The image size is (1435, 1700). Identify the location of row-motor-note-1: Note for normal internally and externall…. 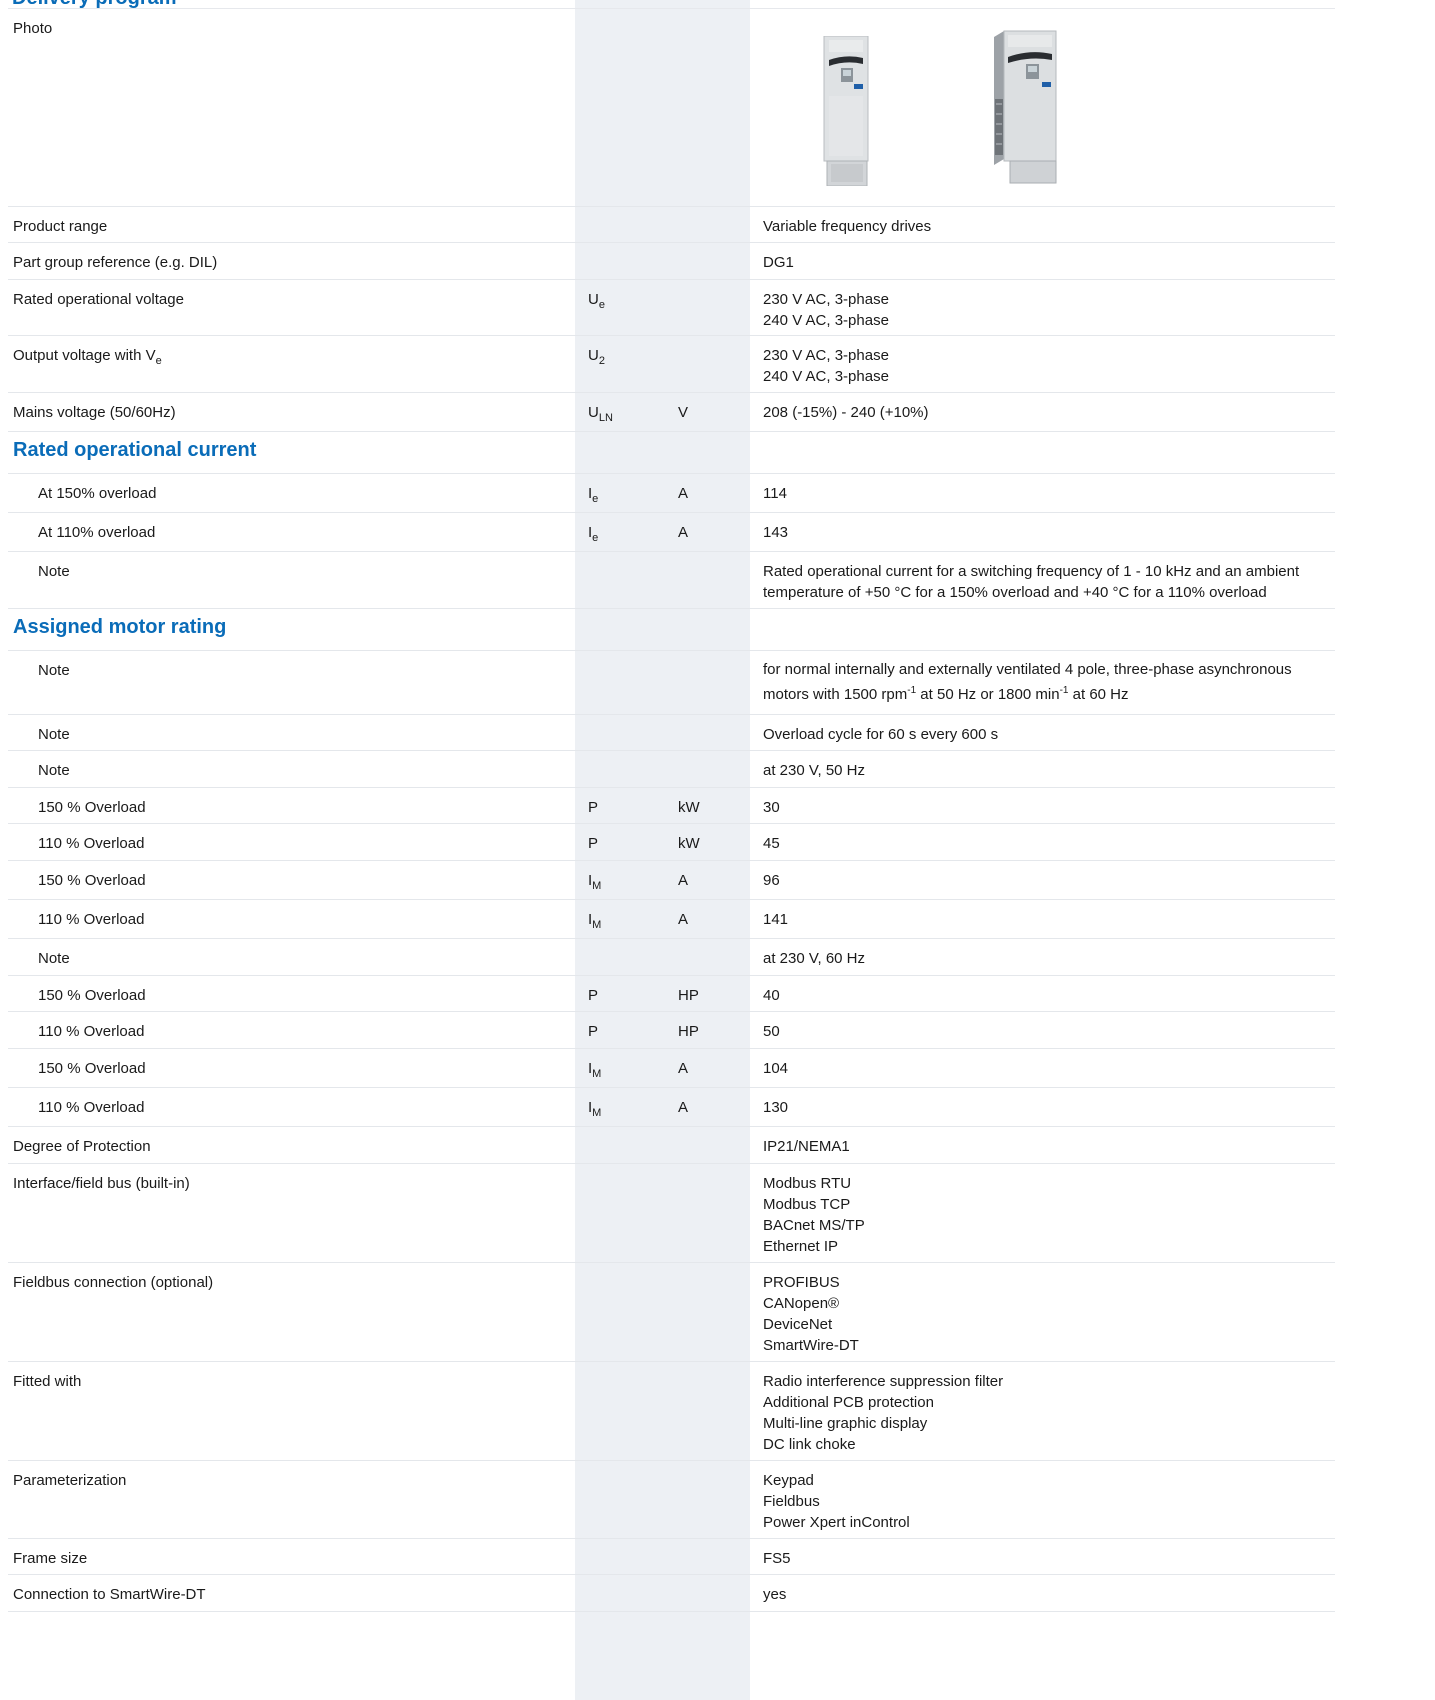
(671, 683).